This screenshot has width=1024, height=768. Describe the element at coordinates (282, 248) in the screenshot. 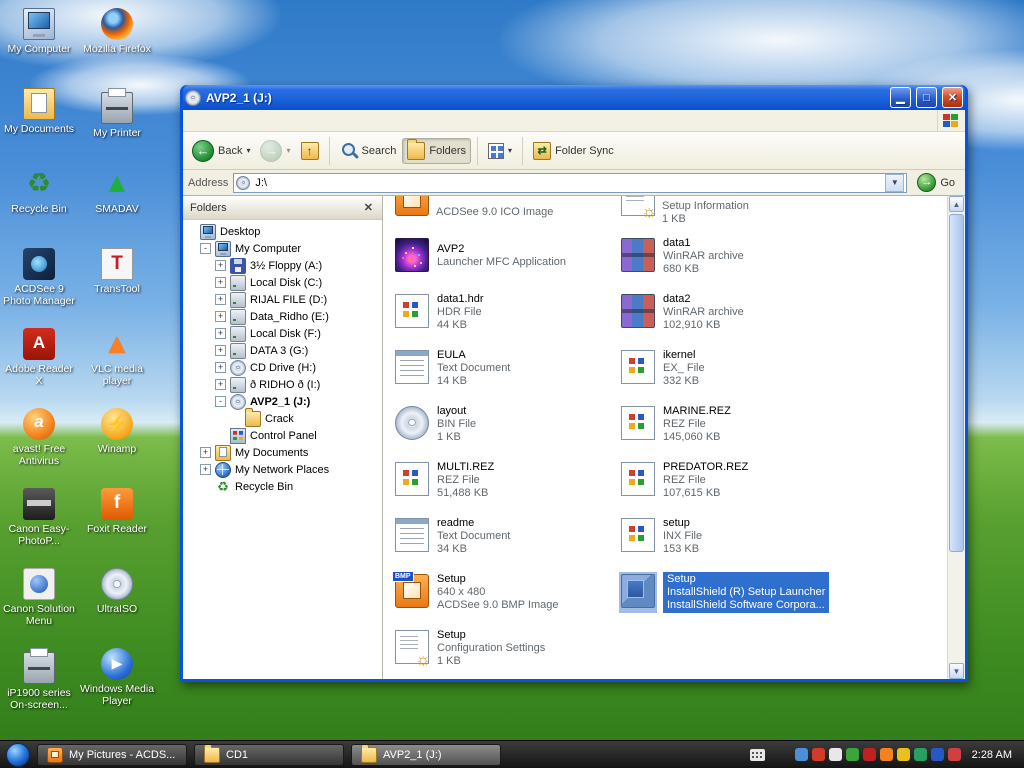

I see `tree-item: - My Computer` at that location.